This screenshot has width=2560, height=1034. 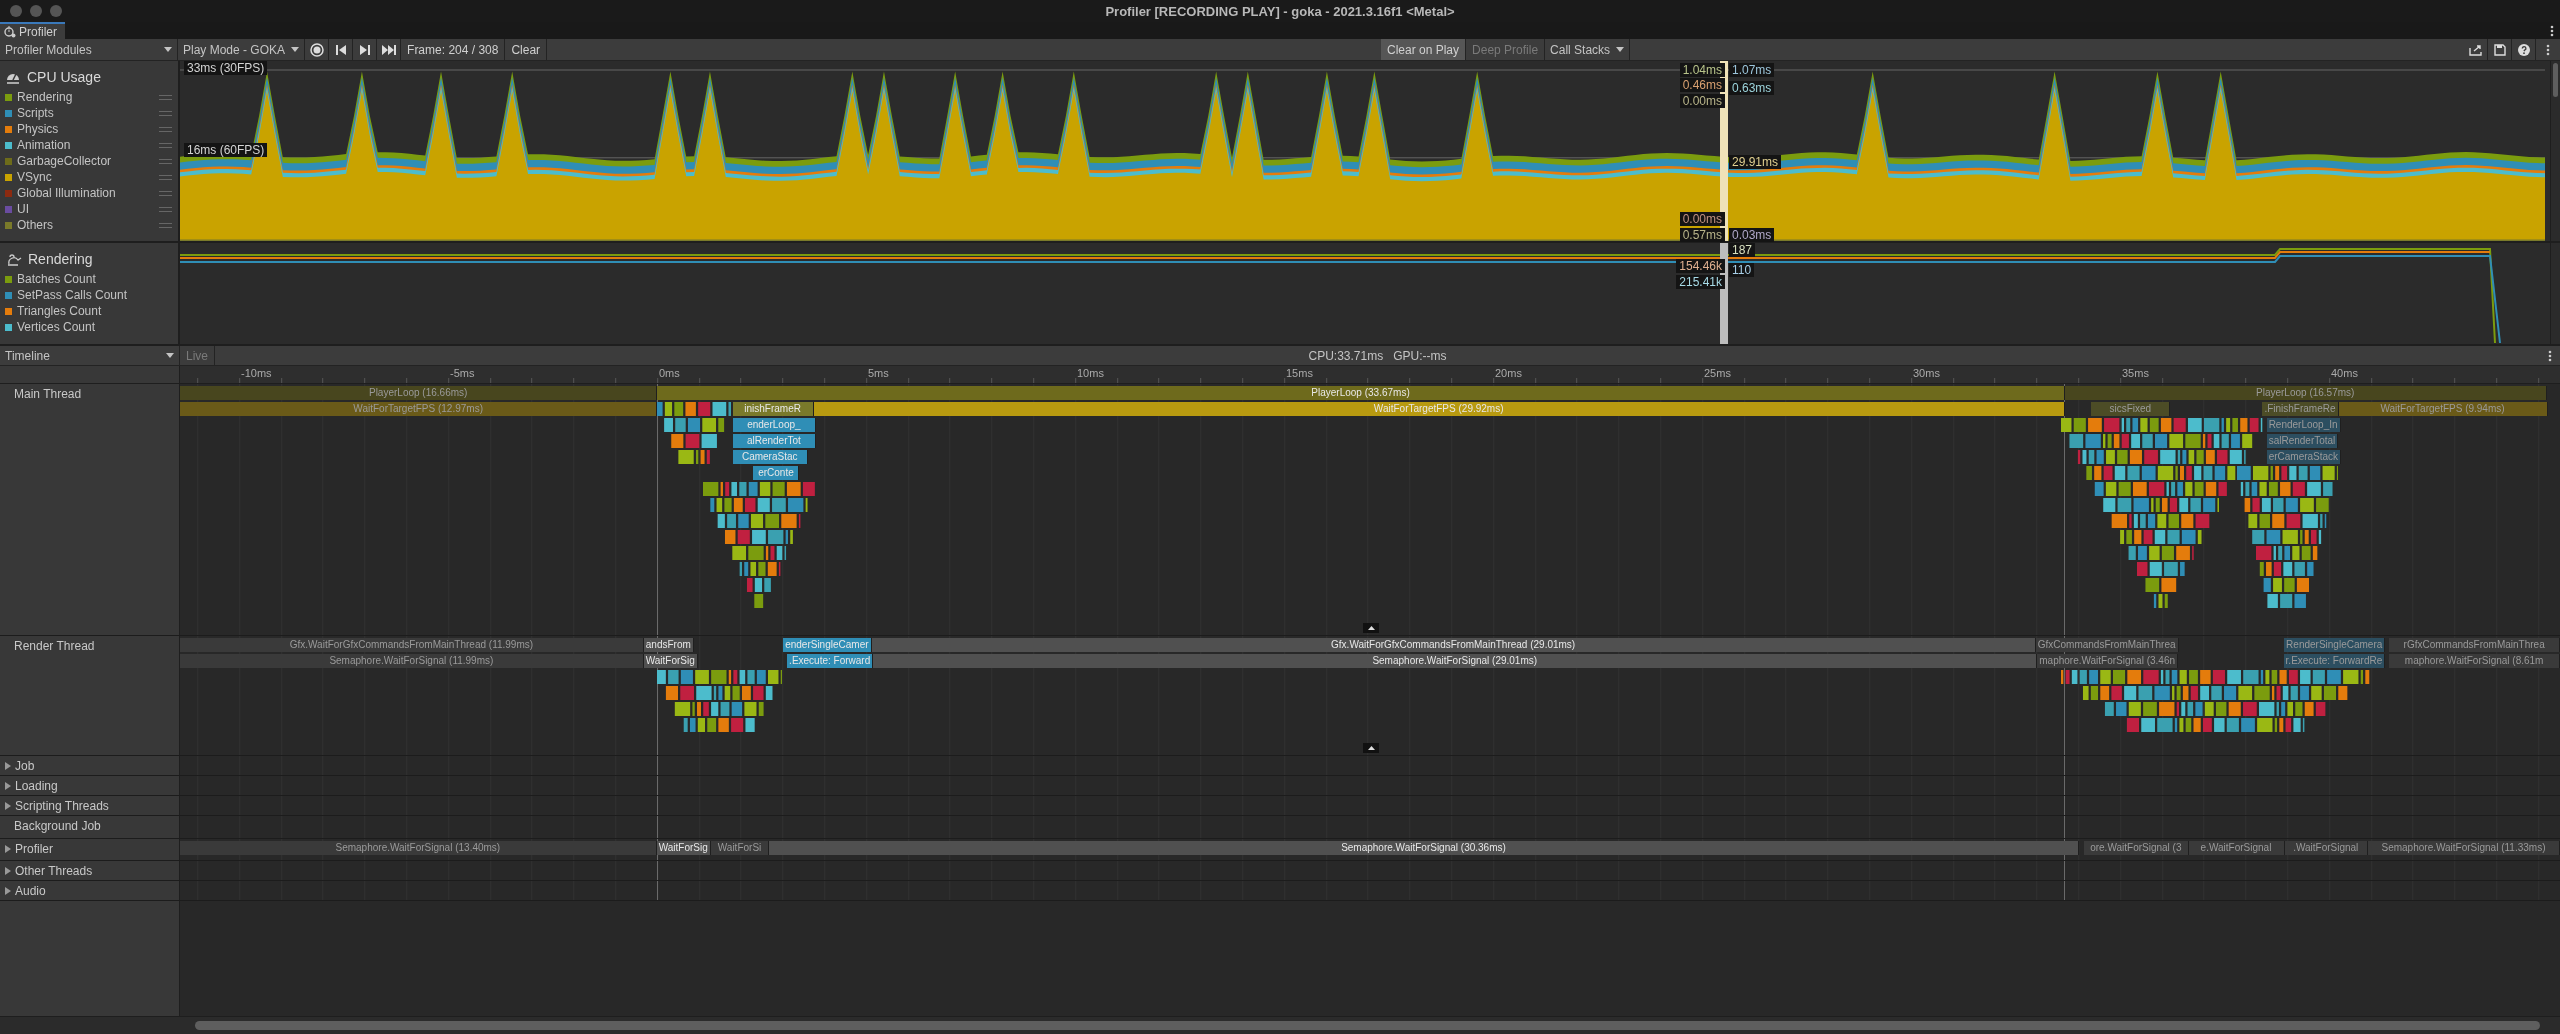 I want to click on modules-dropdown: Profiler Modules, so click(x=89, y=49).